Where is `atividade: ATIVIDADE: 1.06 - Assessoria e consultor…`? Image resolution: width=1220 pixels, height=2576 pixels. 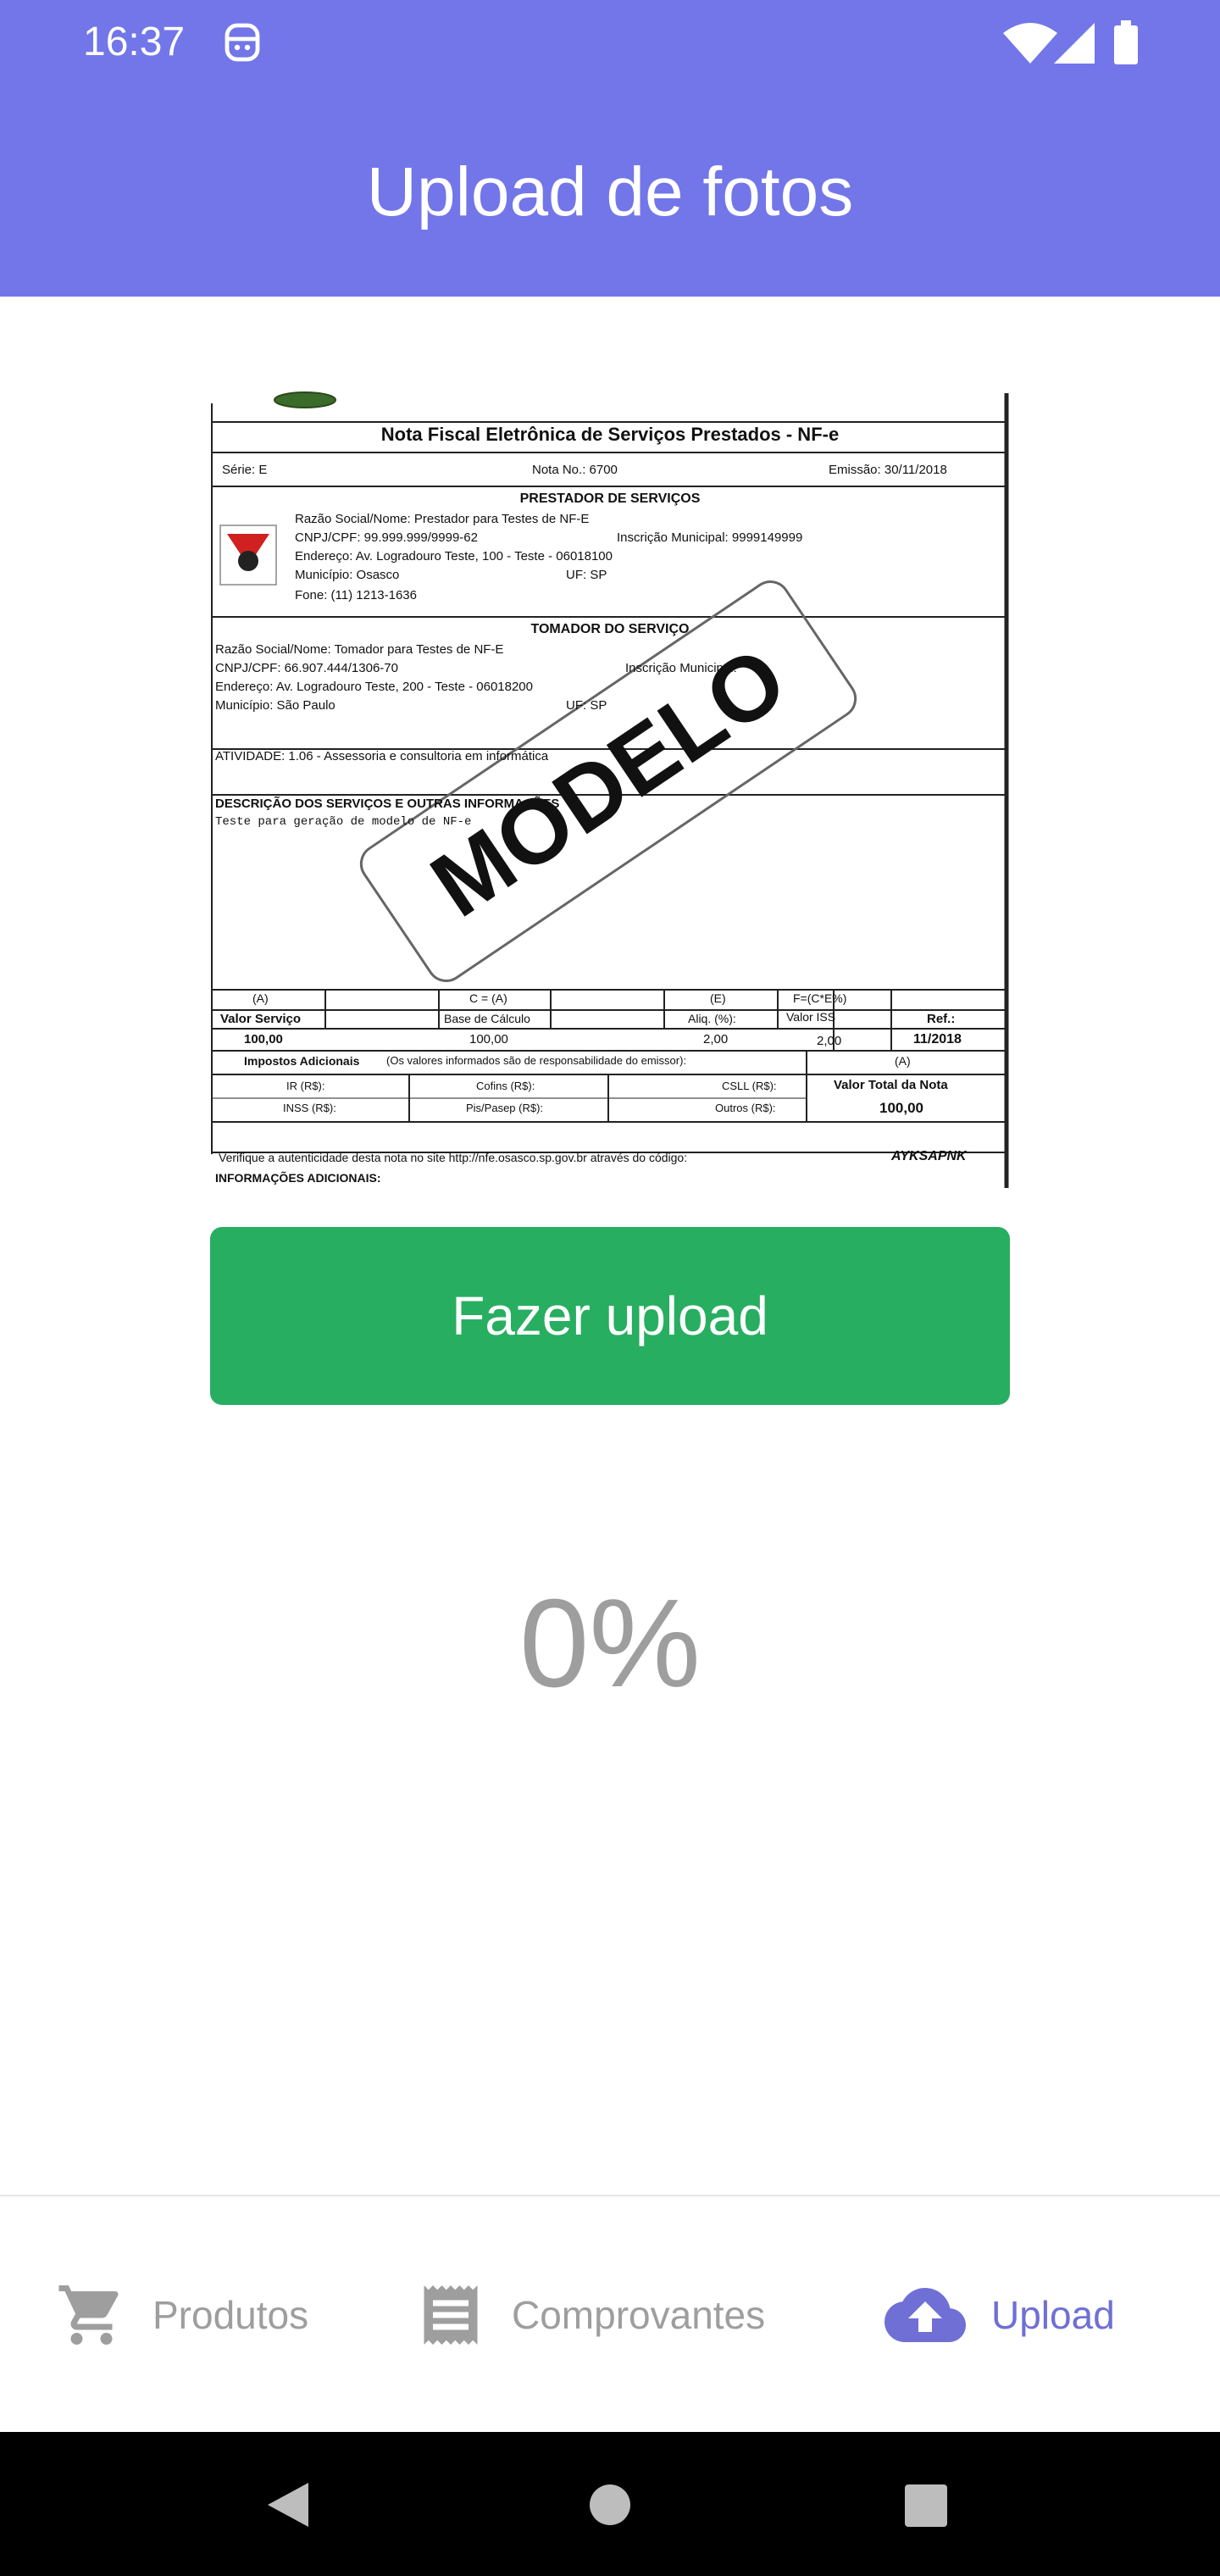
atividade: ATIVIDADE: 1.06 - Assessoria e consultor… is located at coordinates (382, 756).